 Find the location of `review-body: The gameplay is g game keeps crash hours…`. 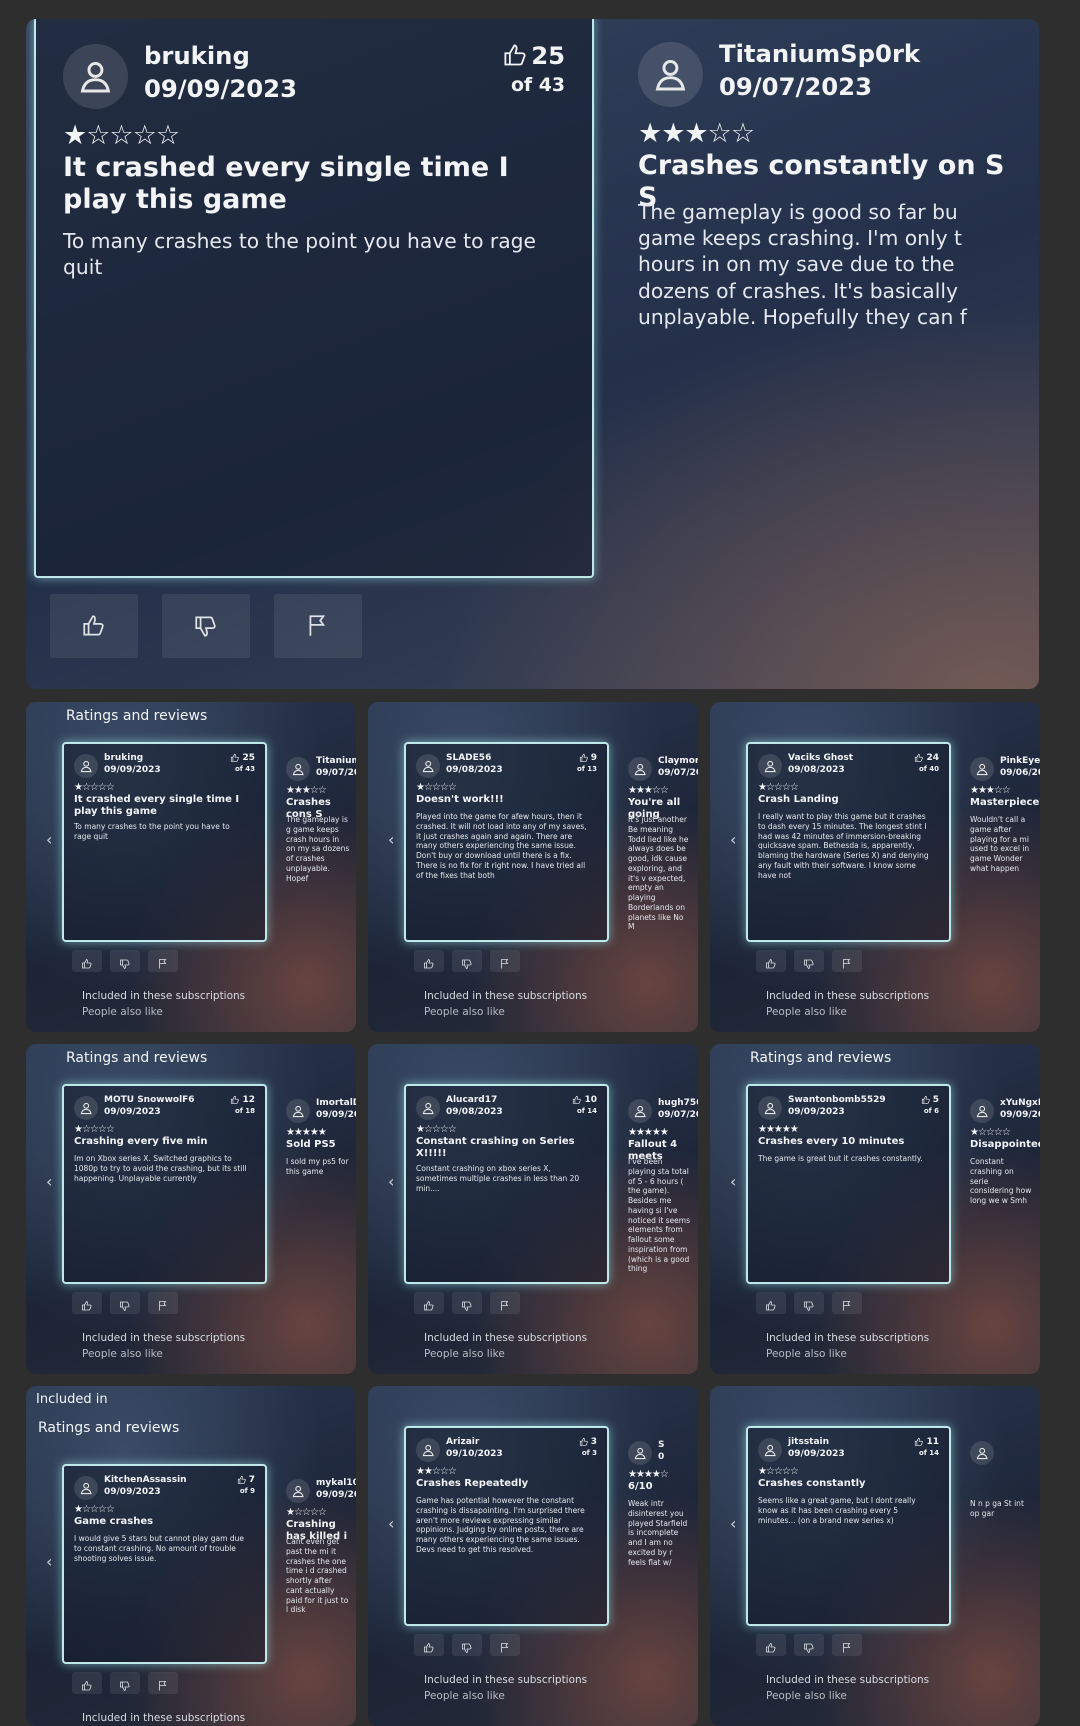

review-body: The gameplay is g game keeps crash hours… is located at coordinates (318, 849).